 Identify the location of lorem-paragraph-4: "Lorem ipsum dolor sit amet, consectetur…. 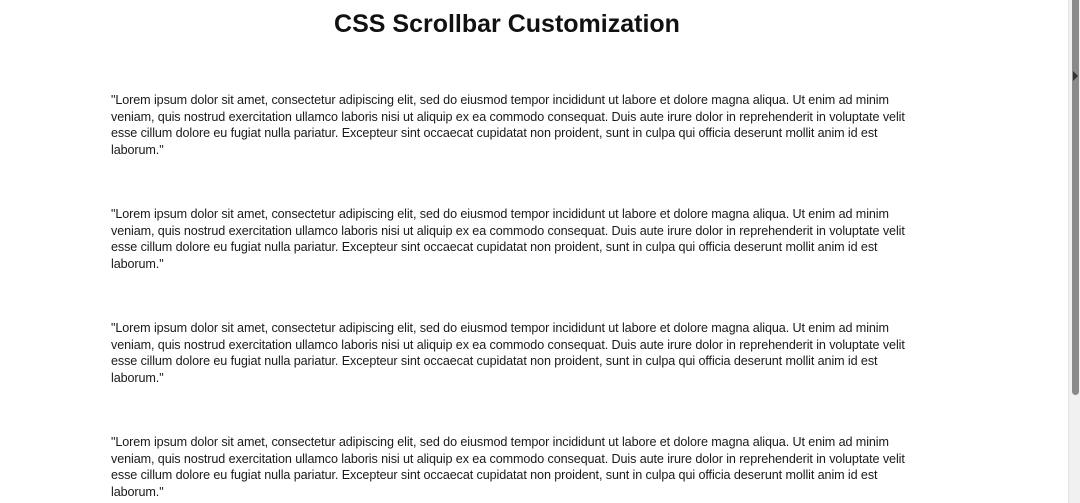
(508, 467).